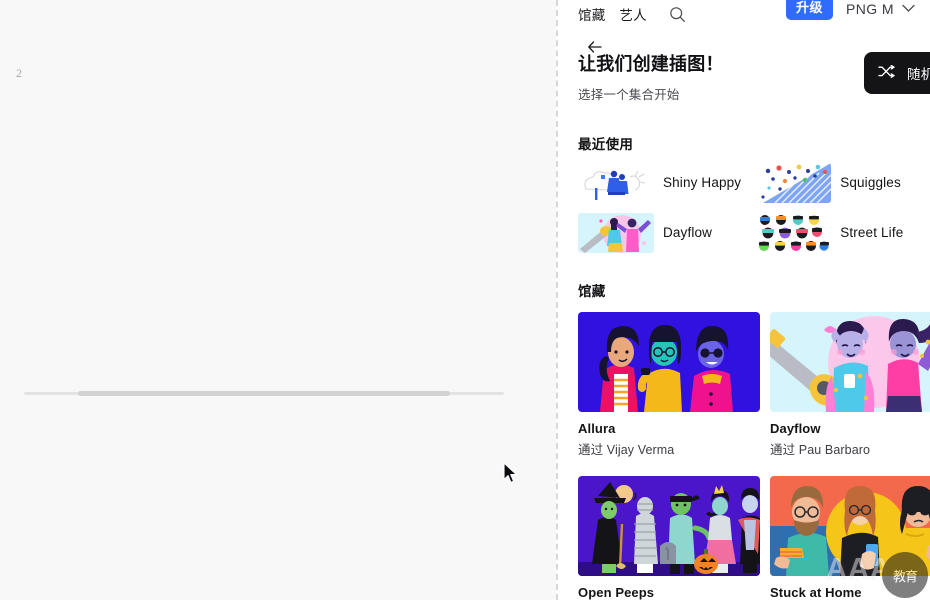 Image resolution: width=930 pixels, height=600 pixels. What do you see at coordinates (793, 182) in the screenshot?
I see `squiggles-thumb` at bounding box center [793, 182].